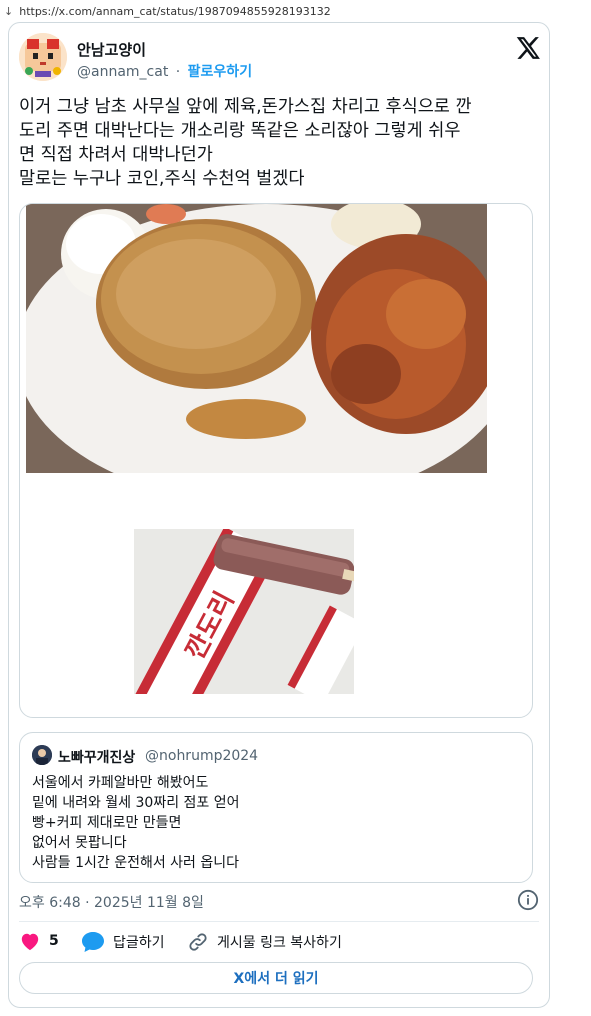 The height and width of the screenshot is (1016, 591). I want to click on tweet-line: 이거 그냥 남초 사무실 앞에 제육,돈가스집 차리고 후식으로 깐, so click(245, 107).